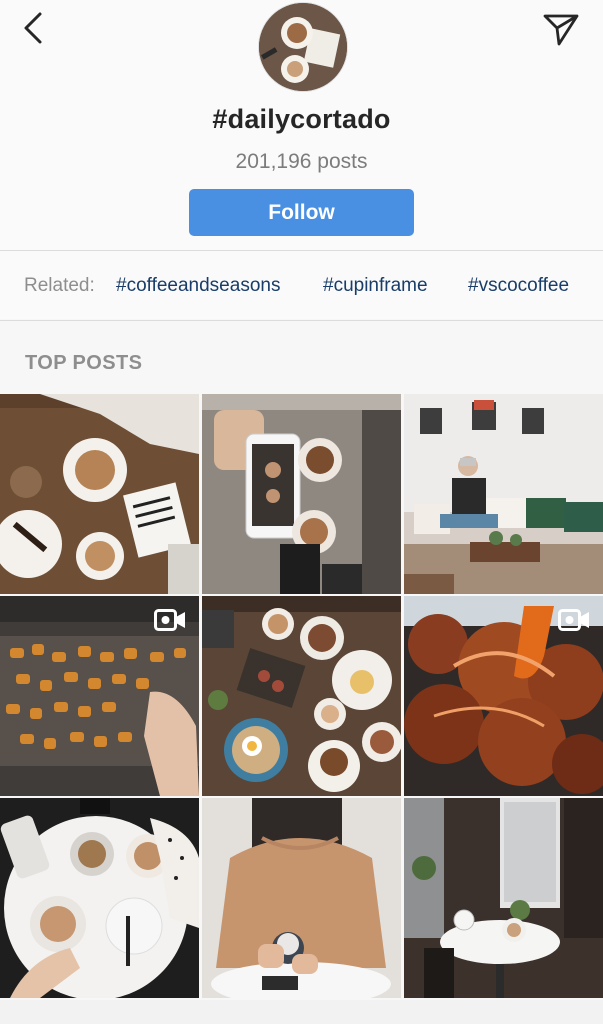 The height and width of the screenshot is (1024, 603). Describe the element at coordinates (518, 286) in the screenshot. I see `related-tag-vscocoffee: #vscocoffee` at that location.